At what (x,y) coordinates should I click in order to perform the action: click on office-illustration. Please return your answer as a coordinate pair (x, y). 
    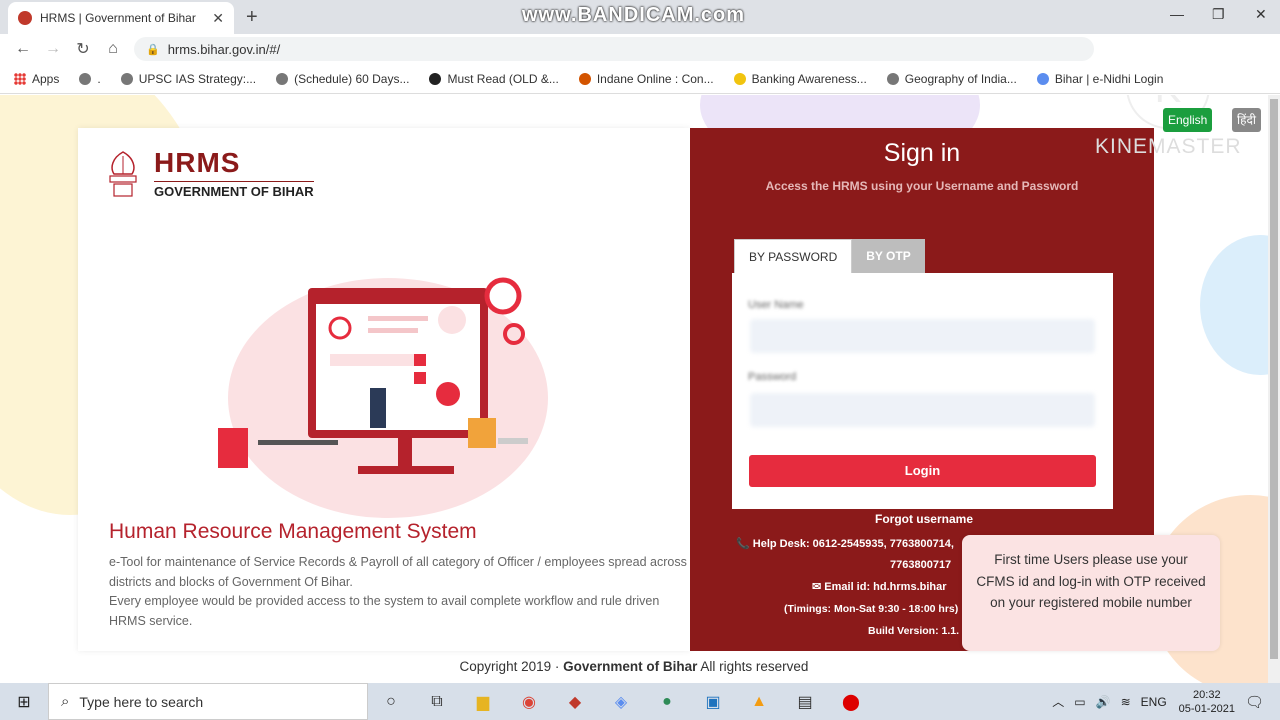
    Looking at the image, I should click on (383, 397).